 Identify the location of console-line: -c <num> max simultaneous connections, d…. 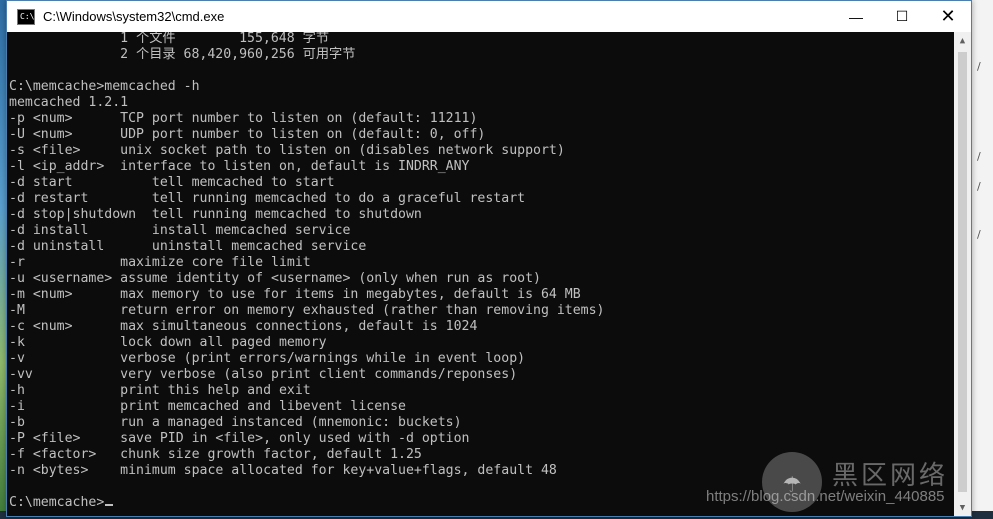
(243, 326).